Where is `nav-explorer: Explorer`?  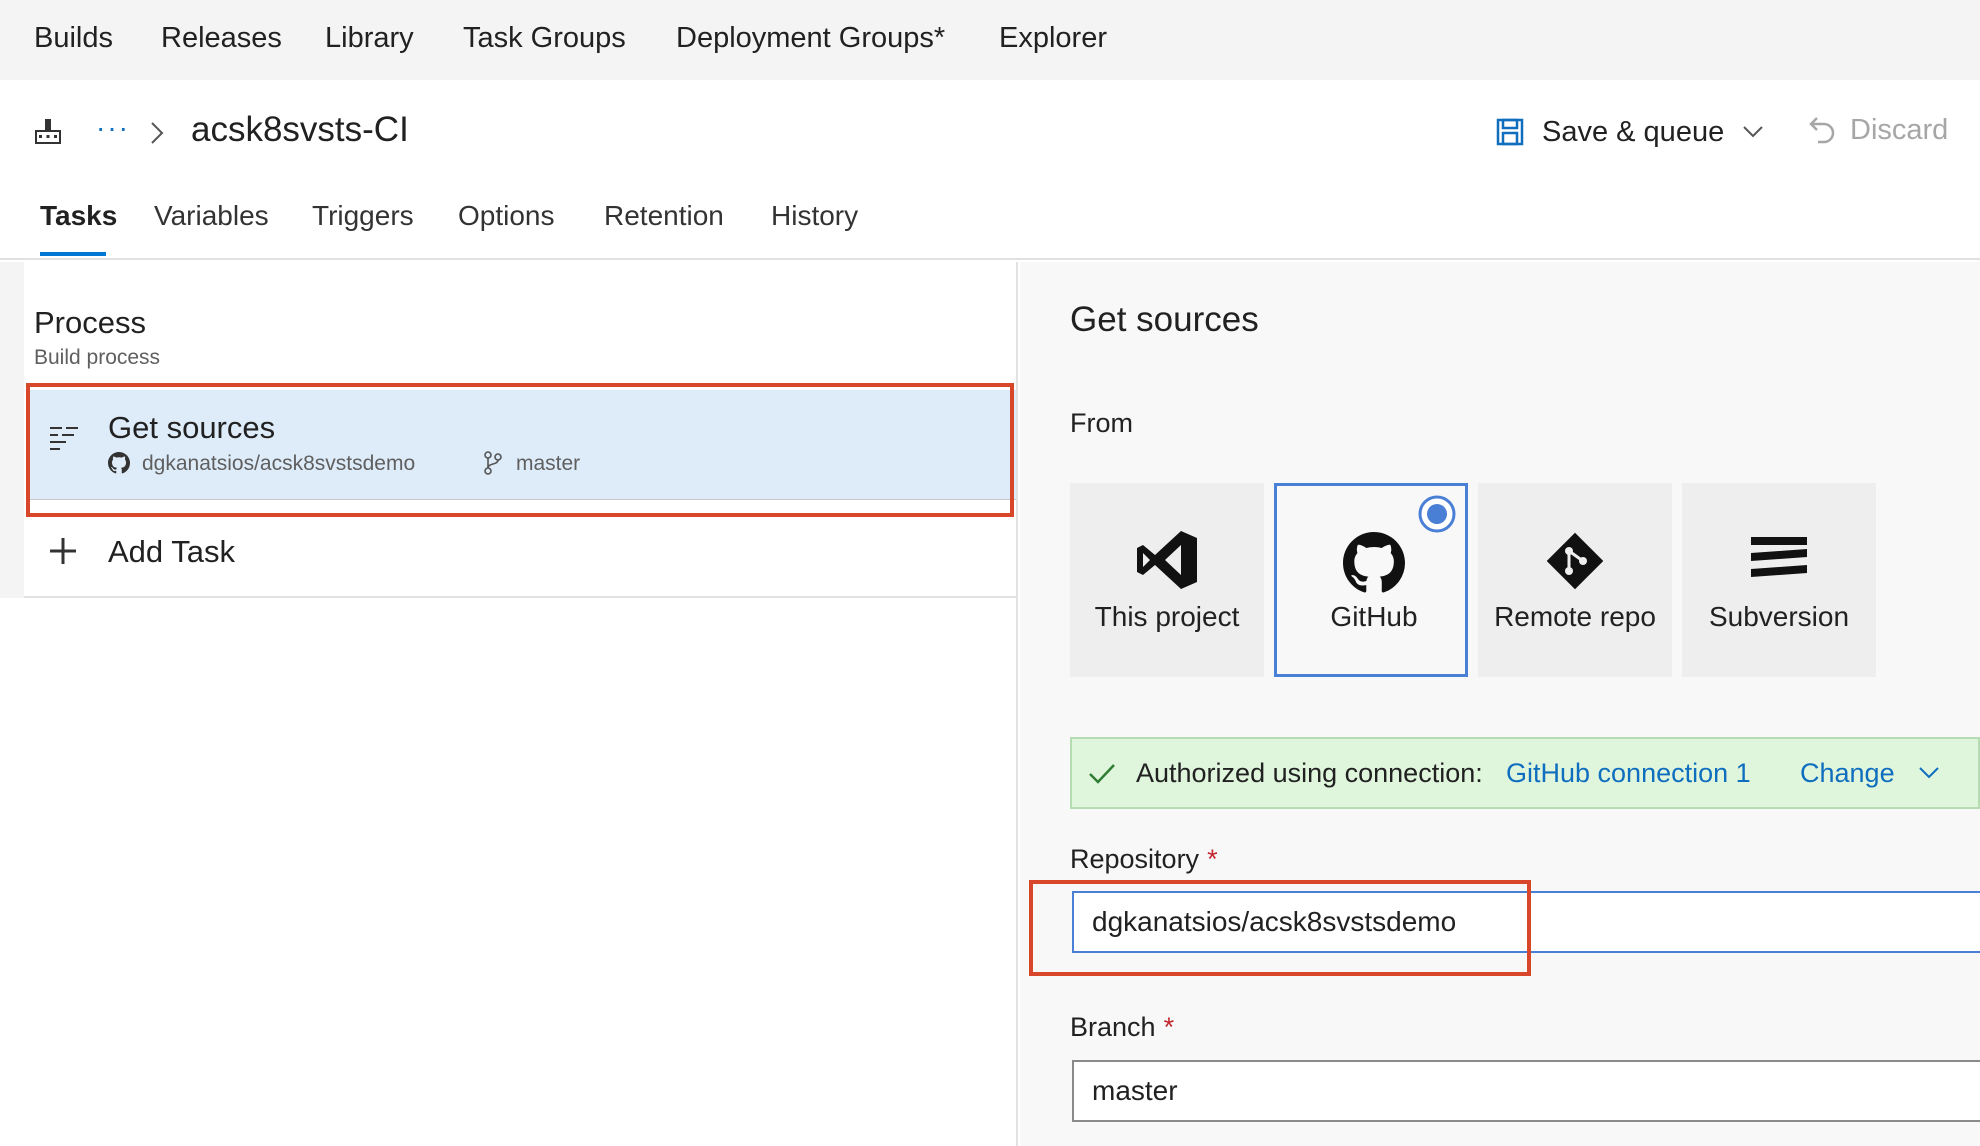
nav-explorer: Explorer is located at coordinates (1053, 38).